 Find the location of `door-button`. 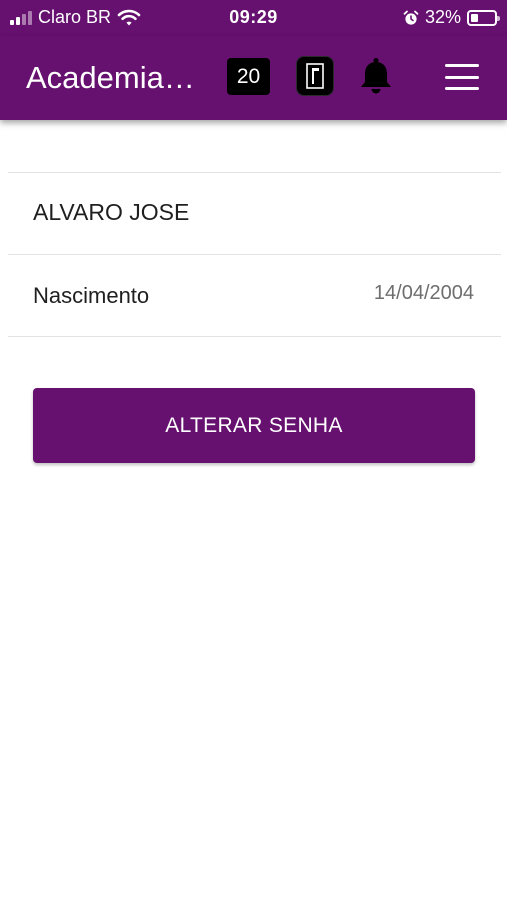

door-button is located at coordinates (315, 76).